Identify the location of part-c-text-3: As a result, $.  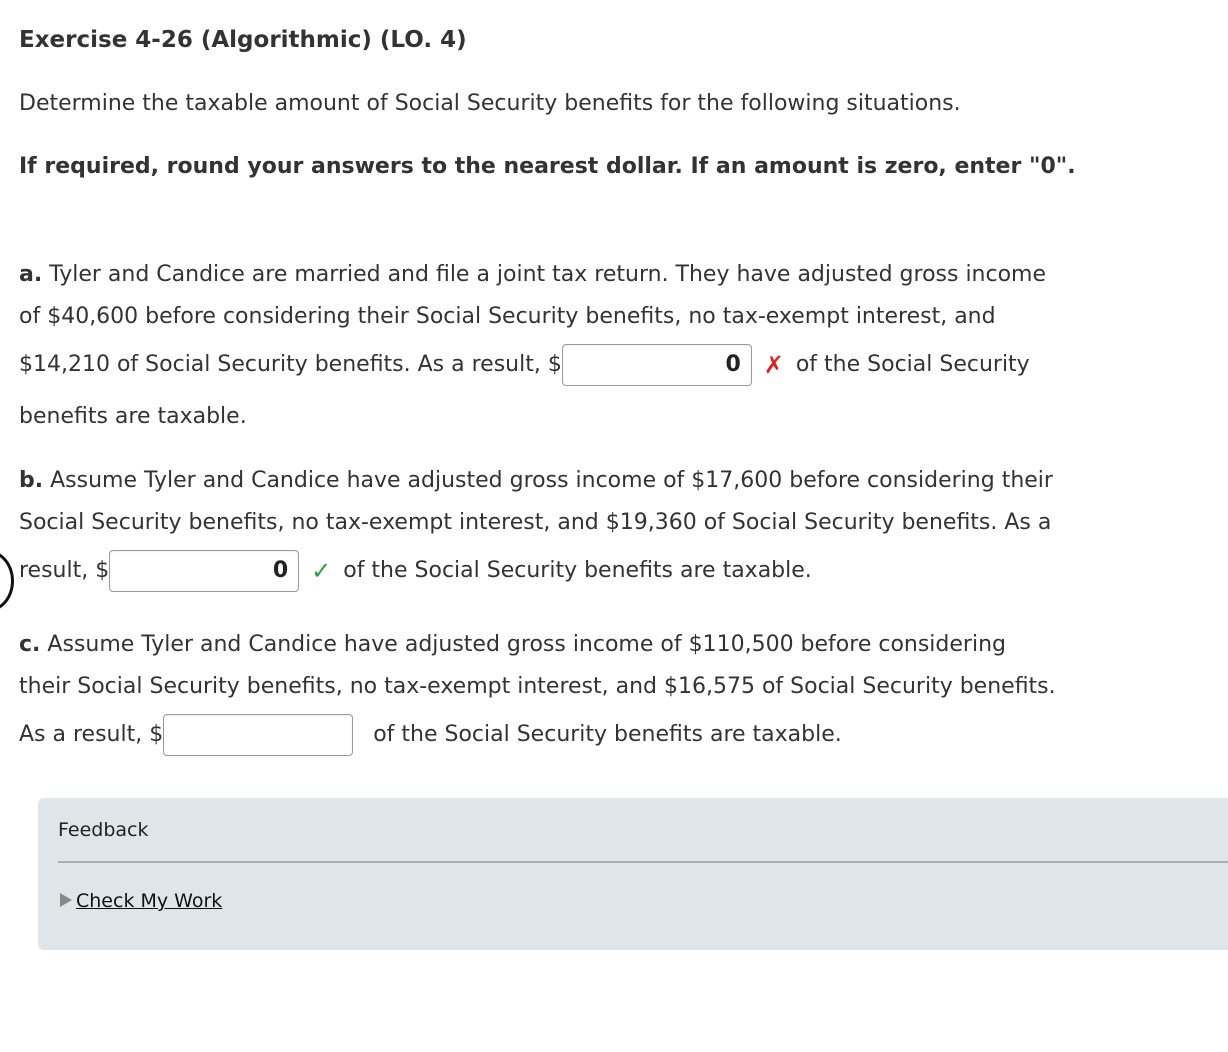
(91, 734).